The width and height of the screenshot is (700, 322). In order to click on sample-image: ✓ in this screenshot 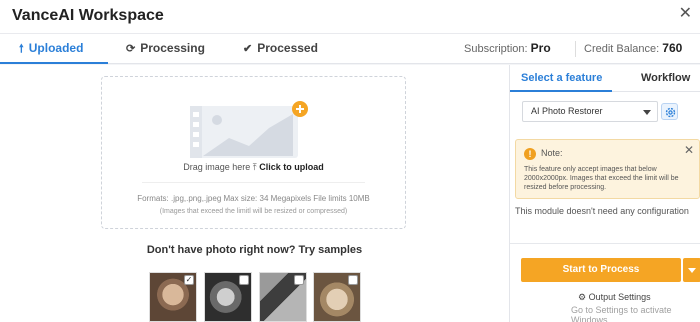, I will do `click(173, 297)`.